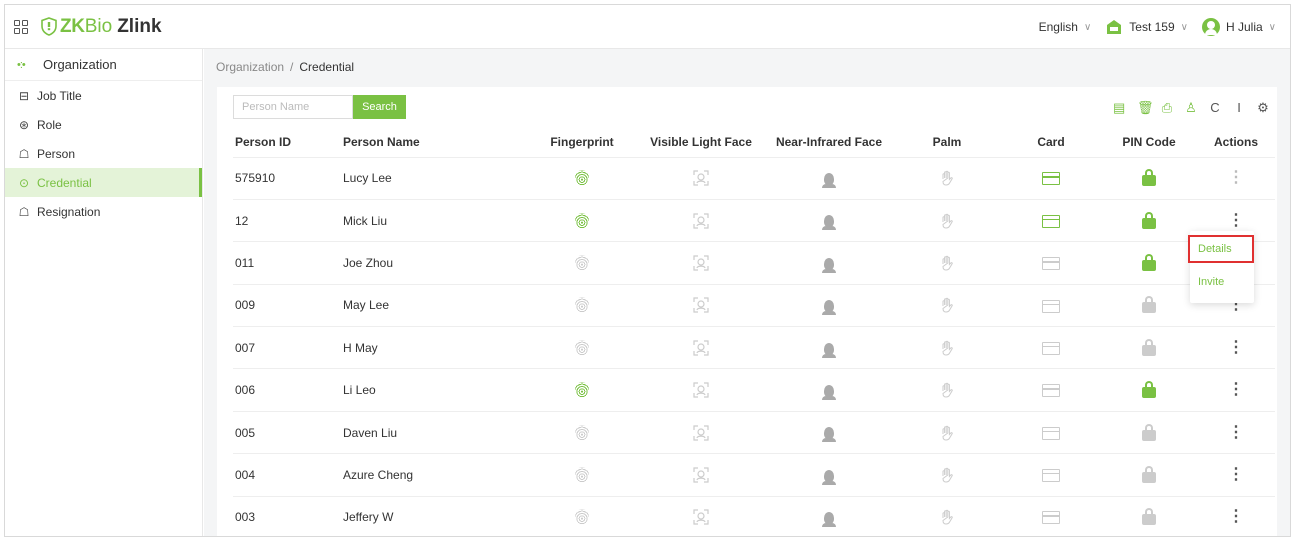 The height and width of the screenshot is (540, 1295). Describe the element at coordinates (103, 65) in the screenshot. I see `sidebar-header: •:• Organization` at that location.